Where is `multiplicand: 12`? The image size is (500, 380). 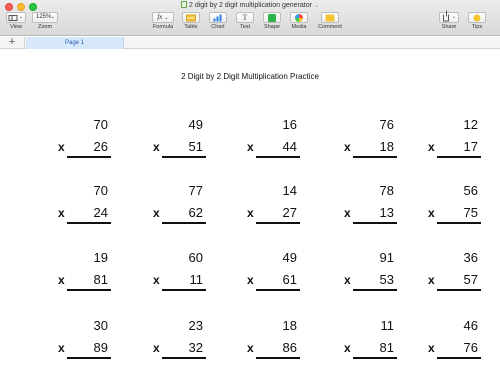
multiplicand: 12 is located at coordinates (470, 124).